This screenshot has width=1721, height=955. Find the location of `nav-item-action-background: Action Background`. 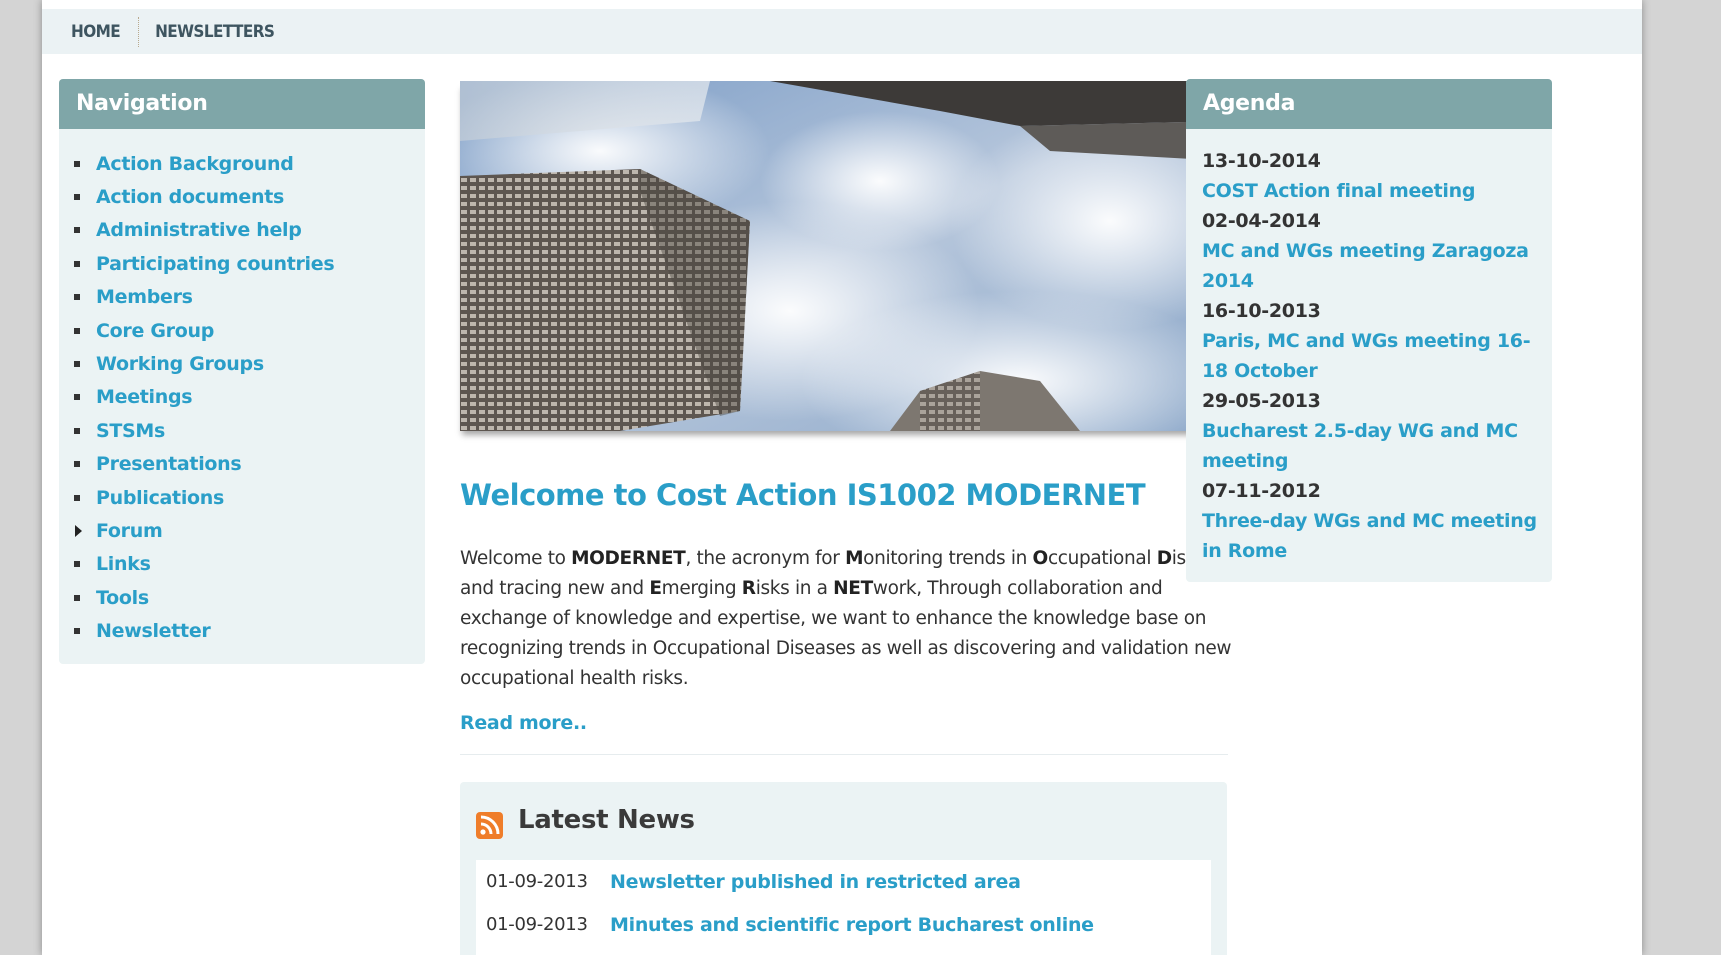

nav-item-action-background: Action Background is located at coordinates (242, 163).